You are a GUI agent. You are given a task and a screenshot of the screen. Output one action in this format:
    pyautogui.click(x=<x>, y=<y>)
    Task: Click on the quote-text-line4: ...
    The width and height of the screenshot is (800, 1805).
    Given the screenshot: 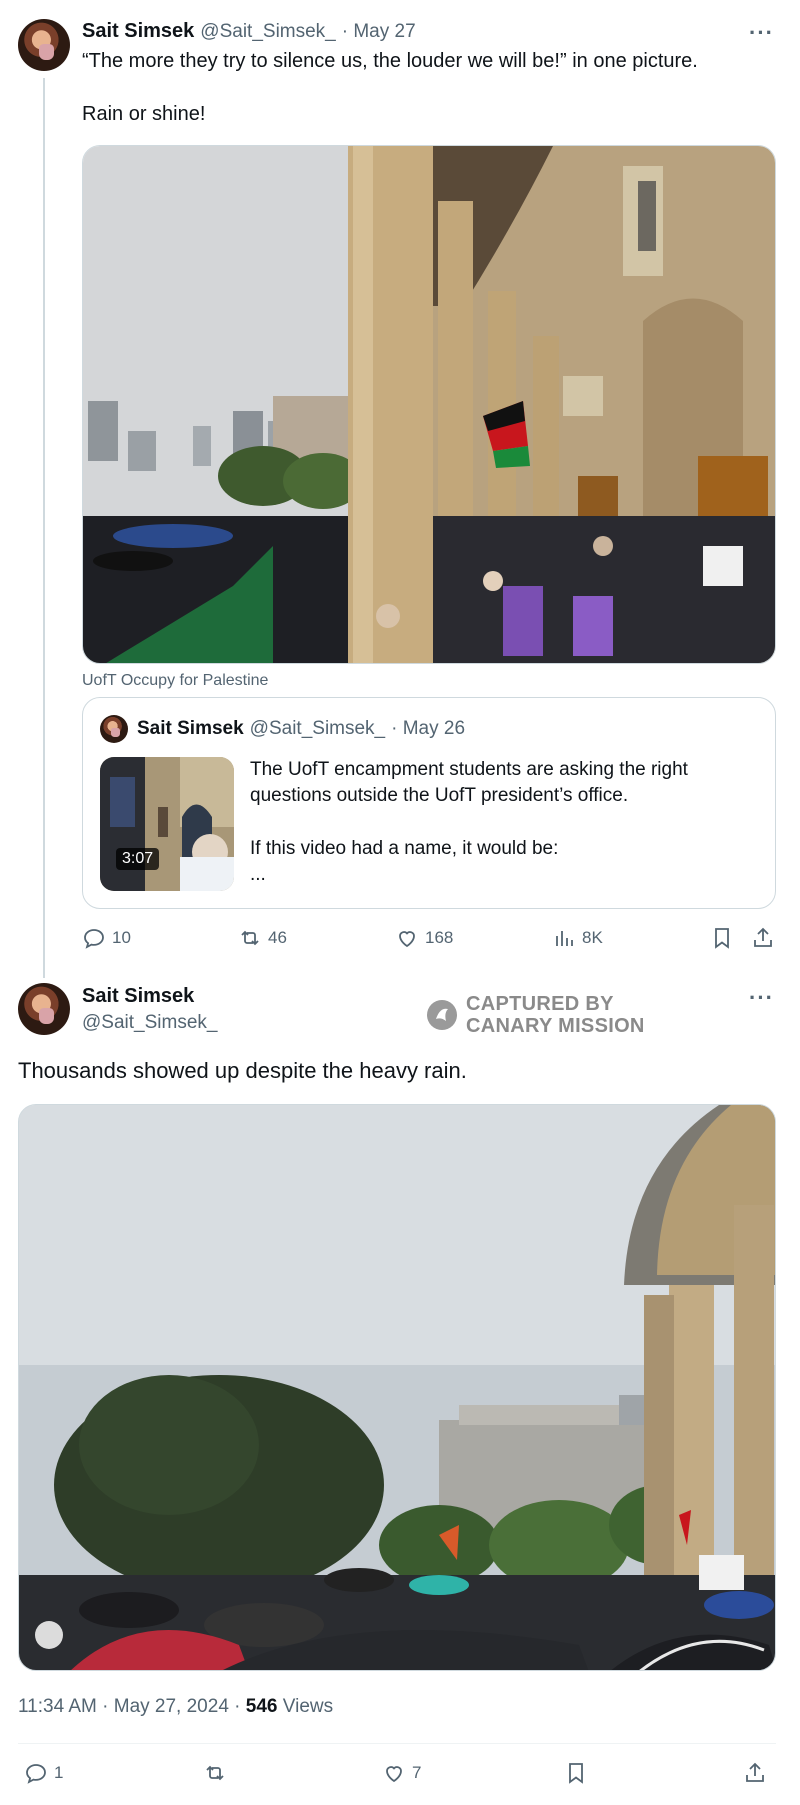 What is the action you would take?
    pyautogui.click(x=258, y=874)
    